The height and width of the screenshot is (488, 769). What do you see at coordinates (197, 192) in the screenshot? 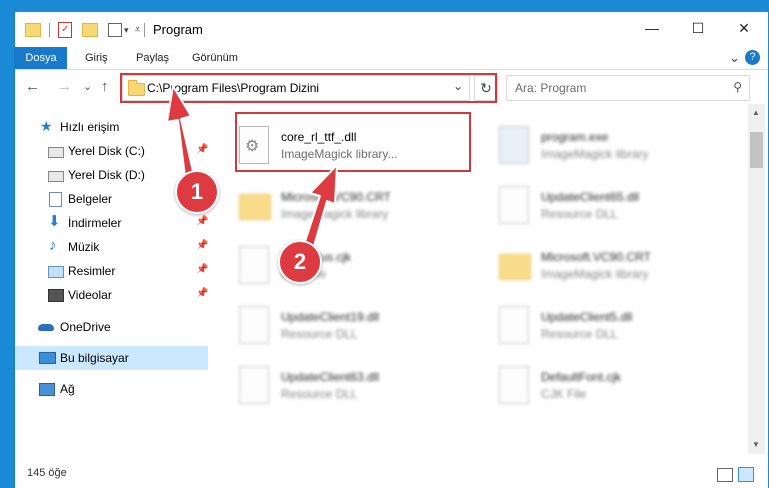
I see `step-1-badge: 1` at bounding box center [197, 192].